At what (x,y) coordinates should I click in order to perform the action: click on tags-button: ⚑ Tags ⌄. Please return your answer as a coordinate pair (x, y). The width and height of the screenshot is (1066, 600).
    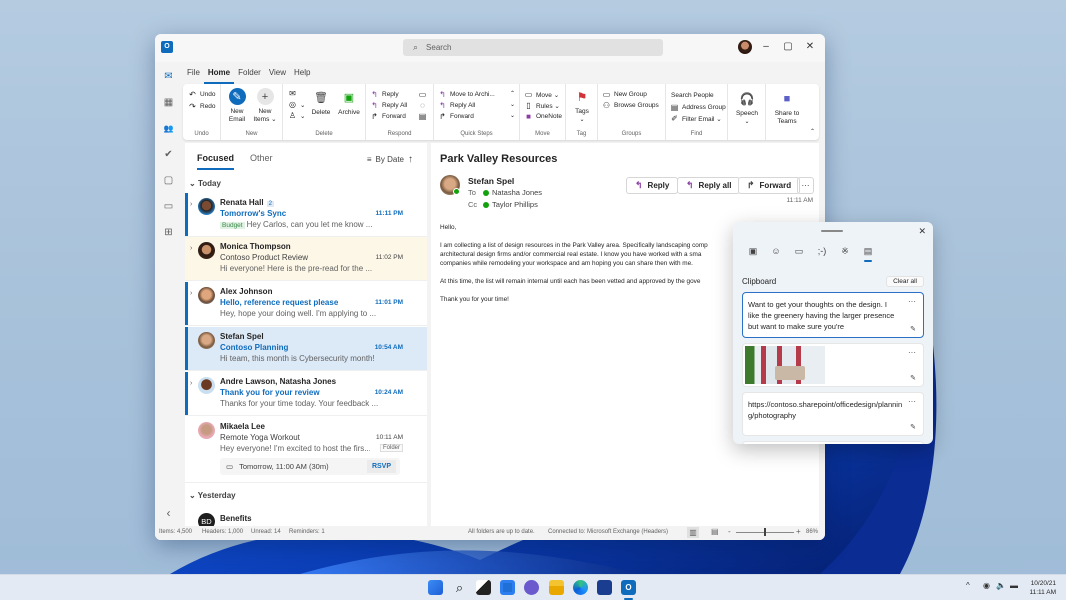
    Looking at the image, I should click on (582, 106).